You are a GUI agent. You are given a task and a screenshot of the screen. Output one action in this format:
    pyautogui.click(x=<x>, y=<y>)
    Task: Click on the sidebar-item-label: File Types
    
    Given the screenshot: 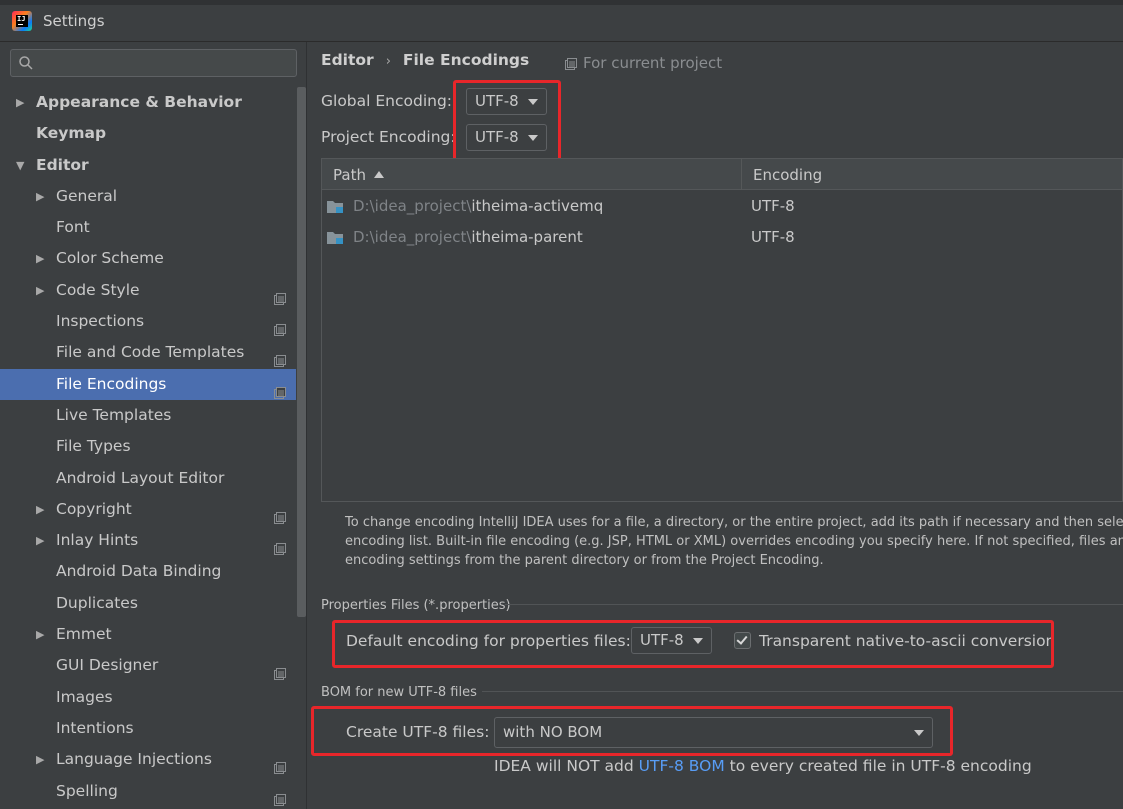 What is the action you would take?
    pyautogui.click(x=93, y=446)
    